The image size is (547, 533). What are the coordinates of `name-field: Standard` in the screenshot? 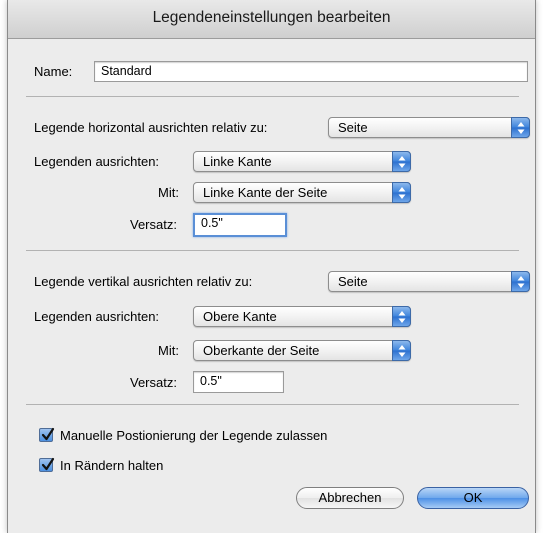 It's located at (311, 71).